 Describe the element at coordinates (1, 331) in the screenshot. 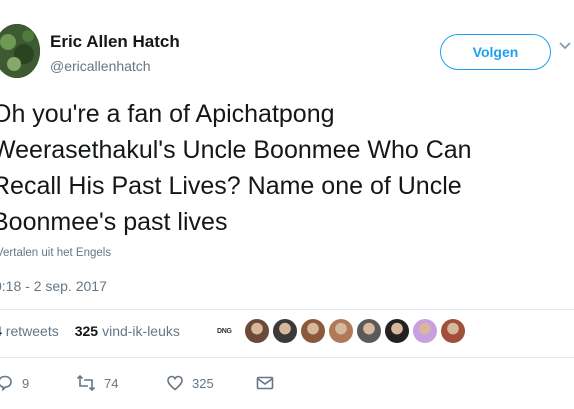

I see `retweets-count: 4` at that location.